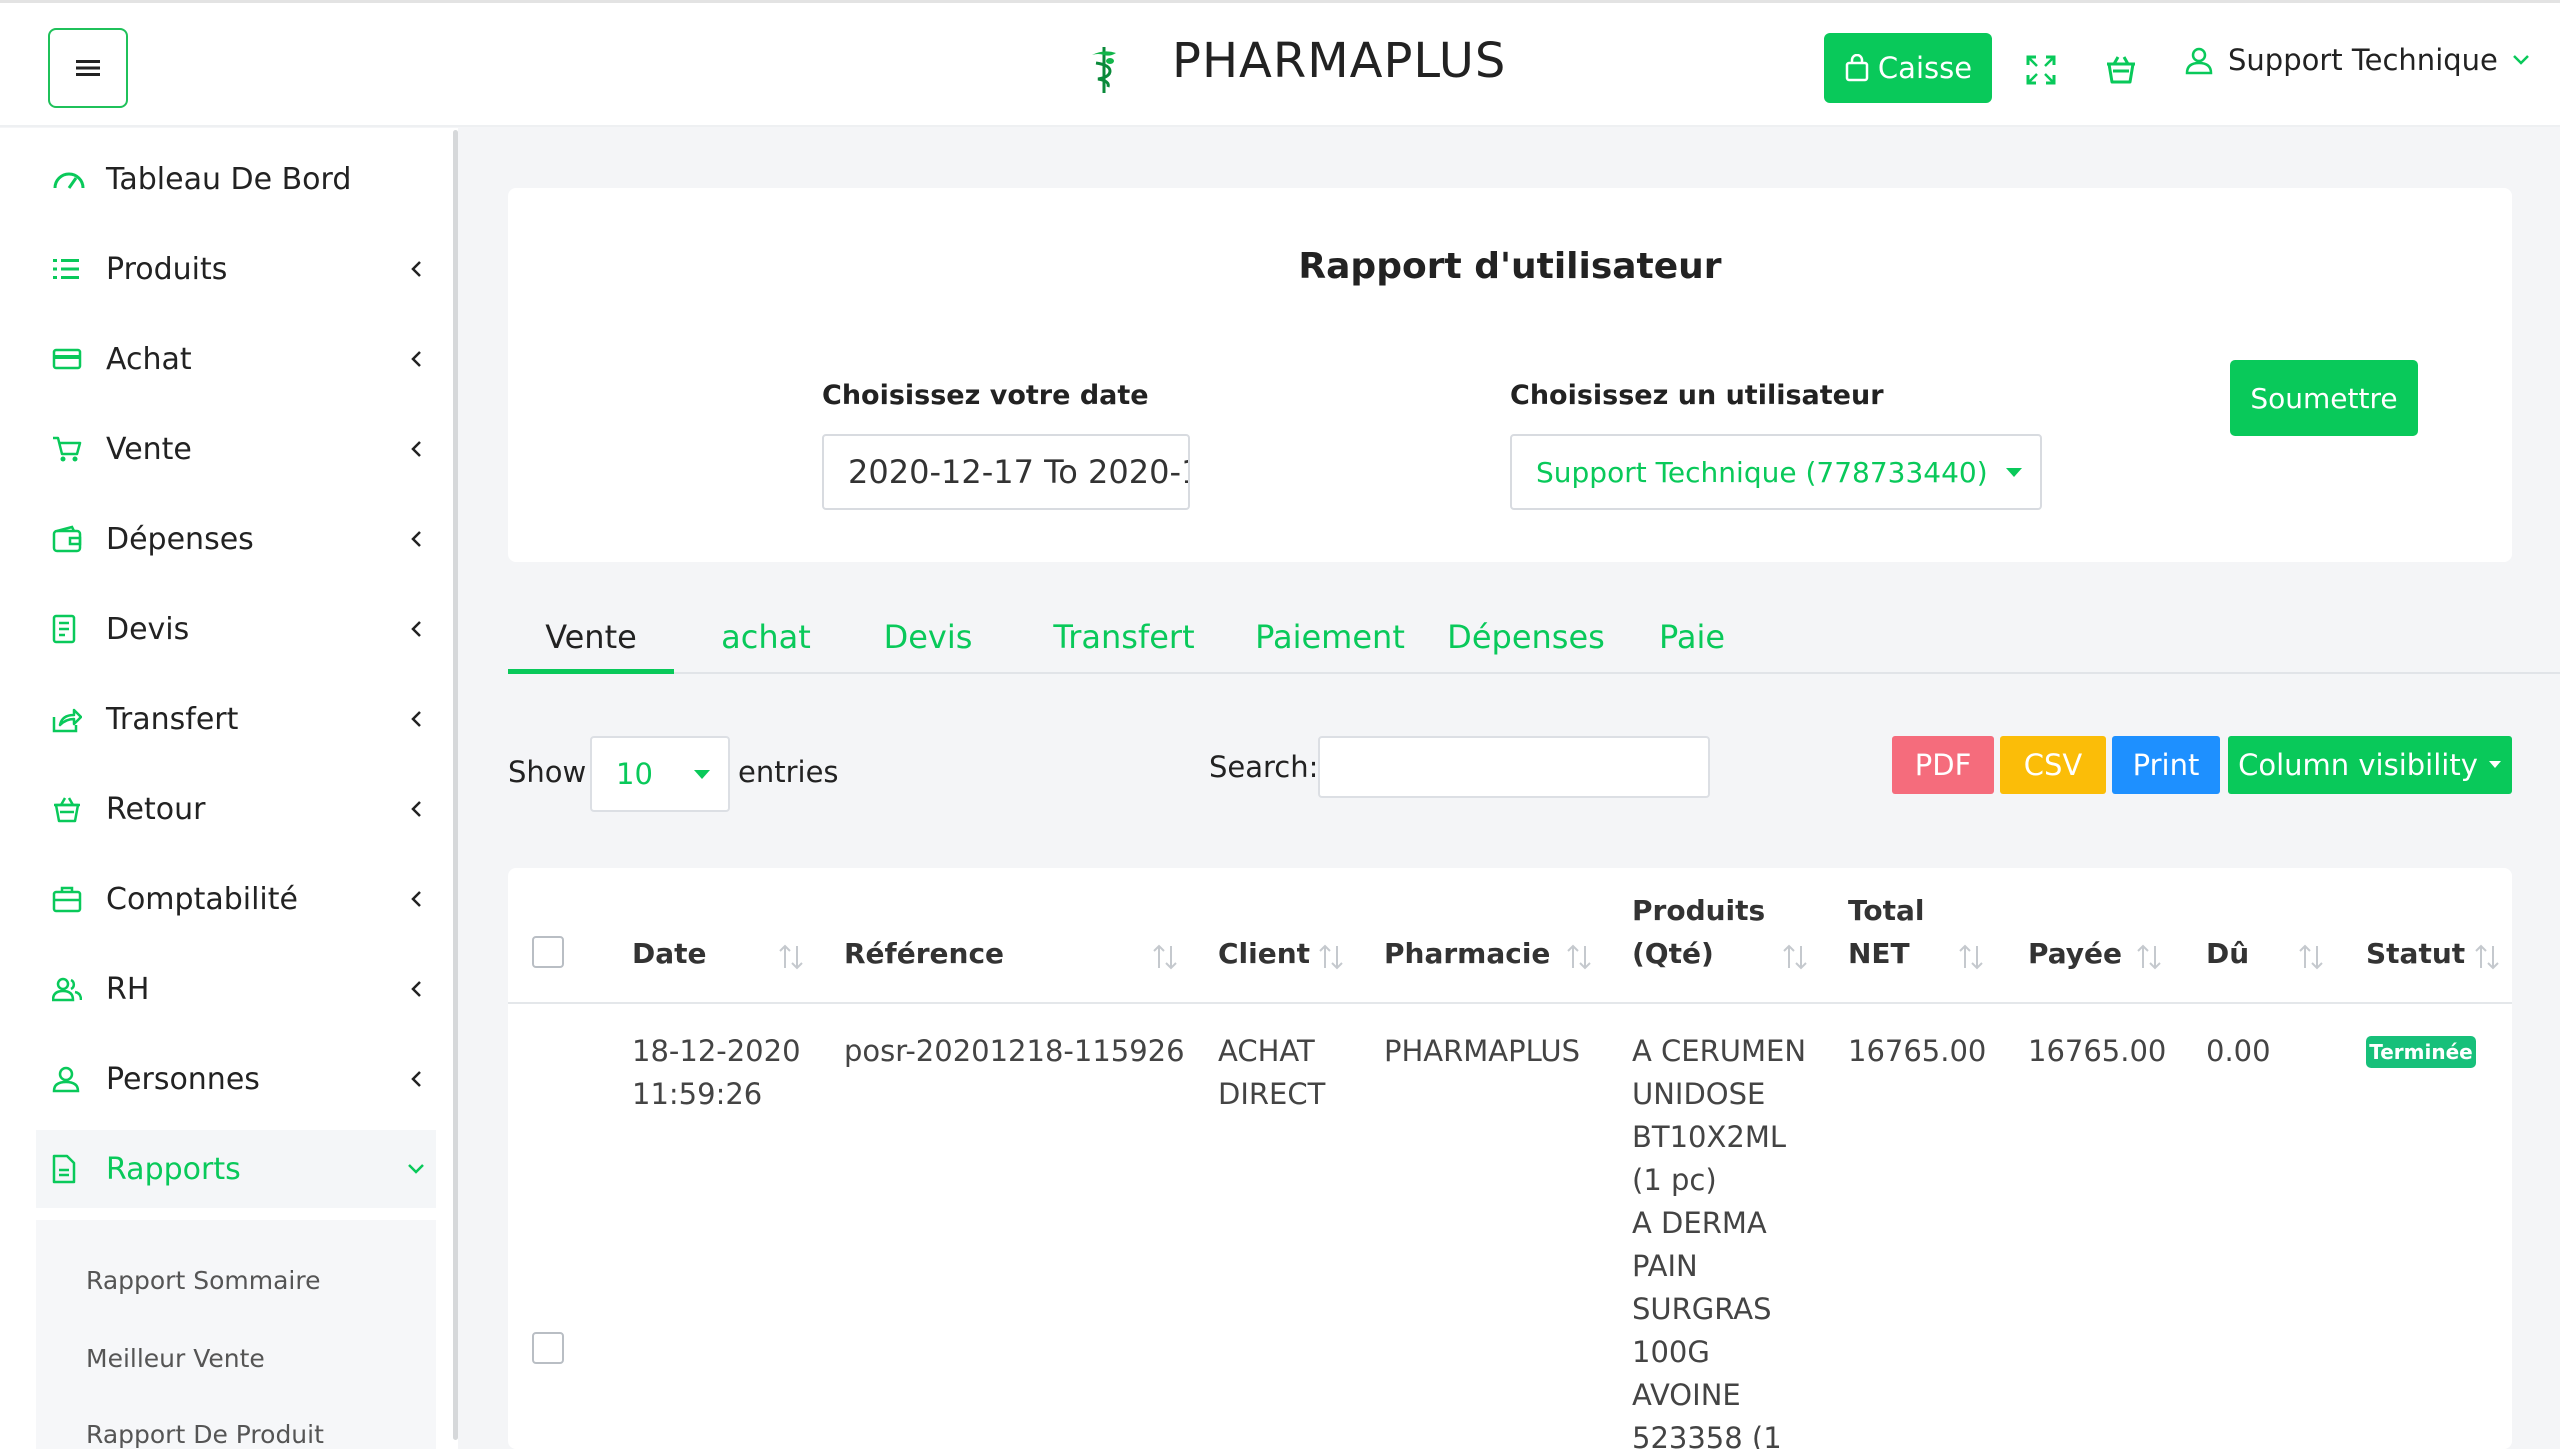 Image resolution: width=2560 pixels, height=1449 pixels. Describe the element at coordinates (167, 269) in the screenshot. I see `sidebar-item-label: Produits` at that location.